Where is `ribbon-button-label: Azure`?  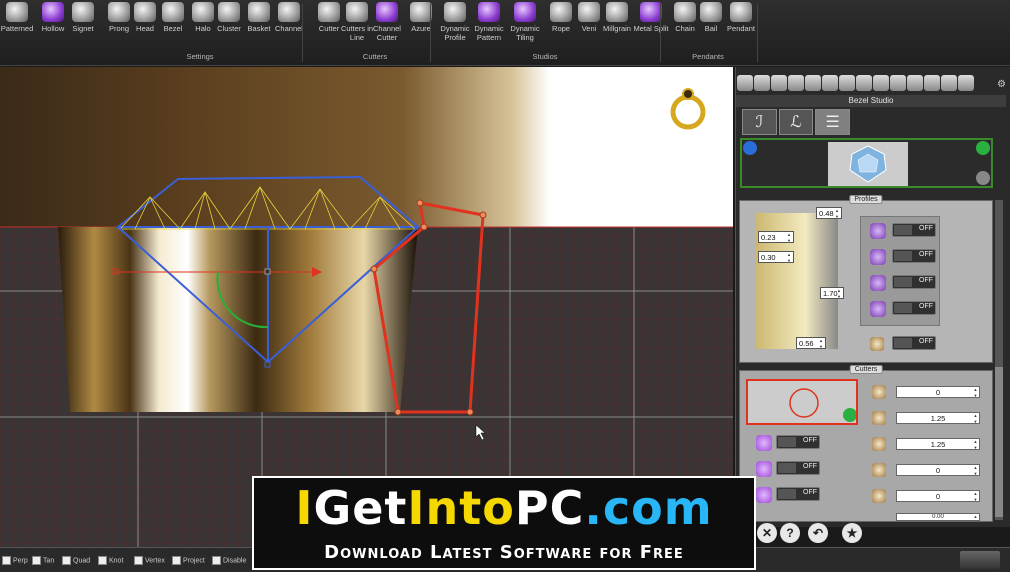 ribbon-button-label: Azure is located at coordinates (421, 28).